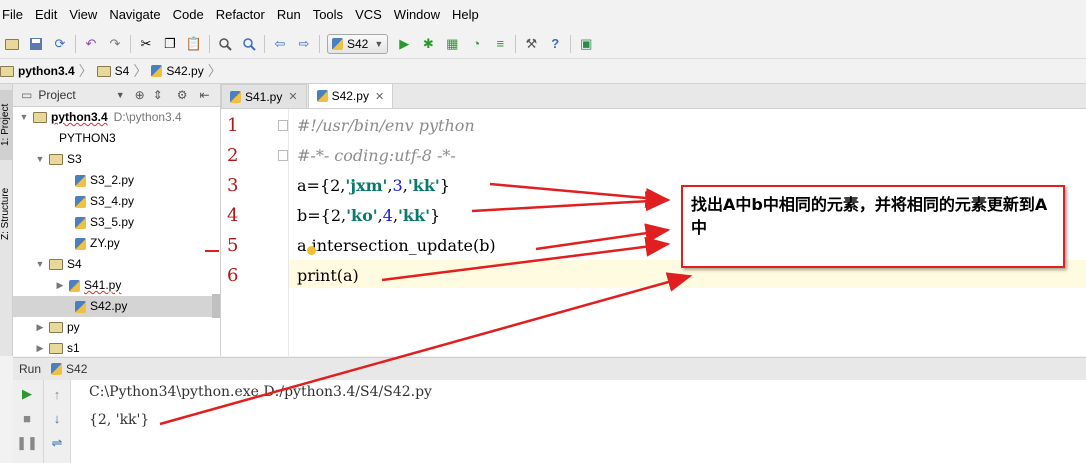 The width and height of the screenshot is (1086, 463). Describe the element at coordinates (27, 394) in the screenshot. I see `rerun-icon: ▶` at that location.